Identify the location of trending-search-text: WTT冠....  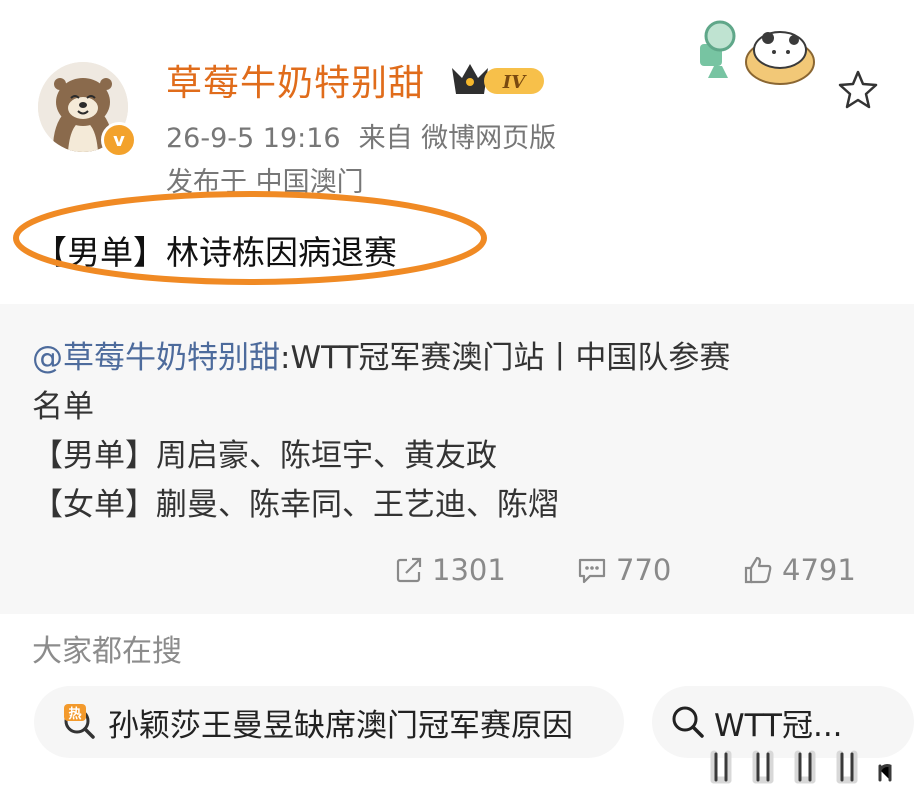
(778, 725).